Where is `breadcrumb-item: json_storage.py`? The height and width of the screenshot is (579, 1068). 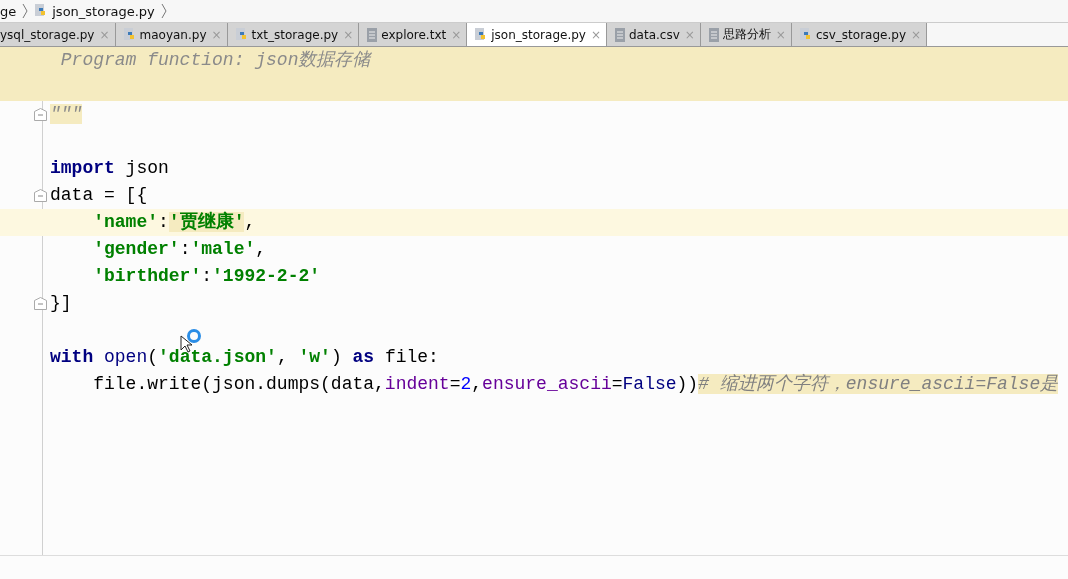
breadcrumb-item: json_storage.py is located at coordinates (103, 11).